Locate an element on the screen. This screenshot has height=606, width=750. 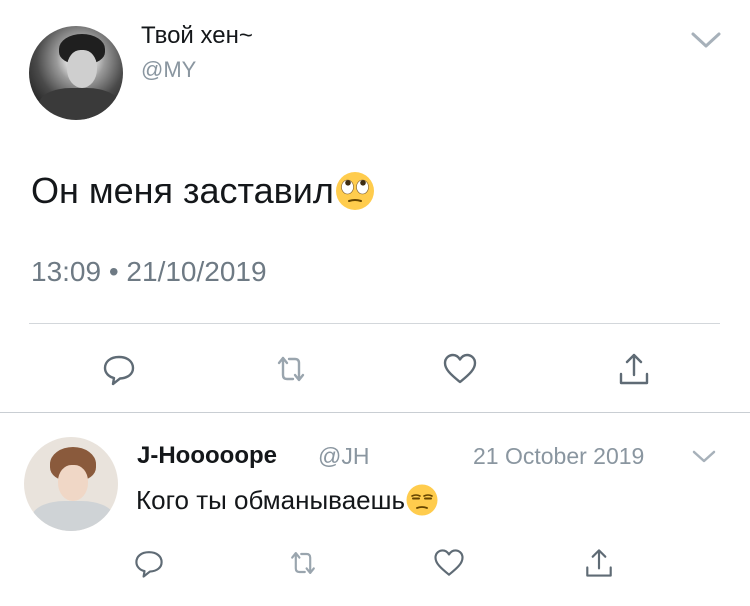
tweet-timestamp: 13:09 • 21/10/2019 is located at coordinates (149, 272).